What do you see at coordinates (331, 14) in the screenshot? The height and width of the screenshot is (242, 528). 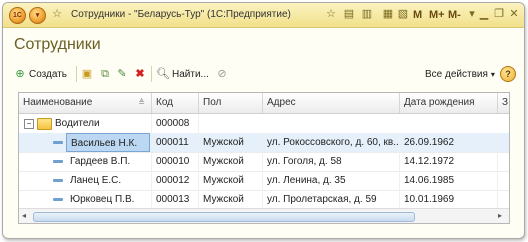 I see `favorites-star-icon: ☆` at bounding box center [331, 14].